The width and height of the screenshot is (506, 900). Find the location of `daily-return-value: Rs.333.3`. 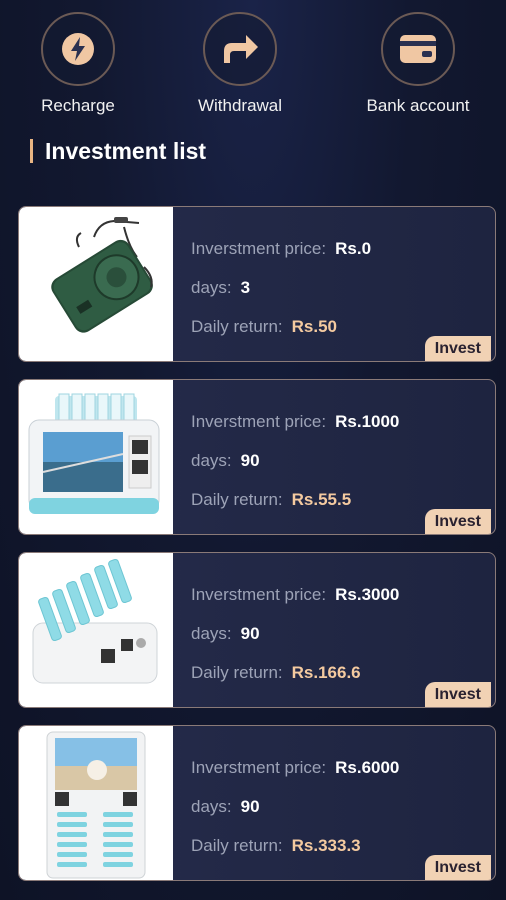

daily-return-value: Rs.333.3 is located at coordinates (326, 845).